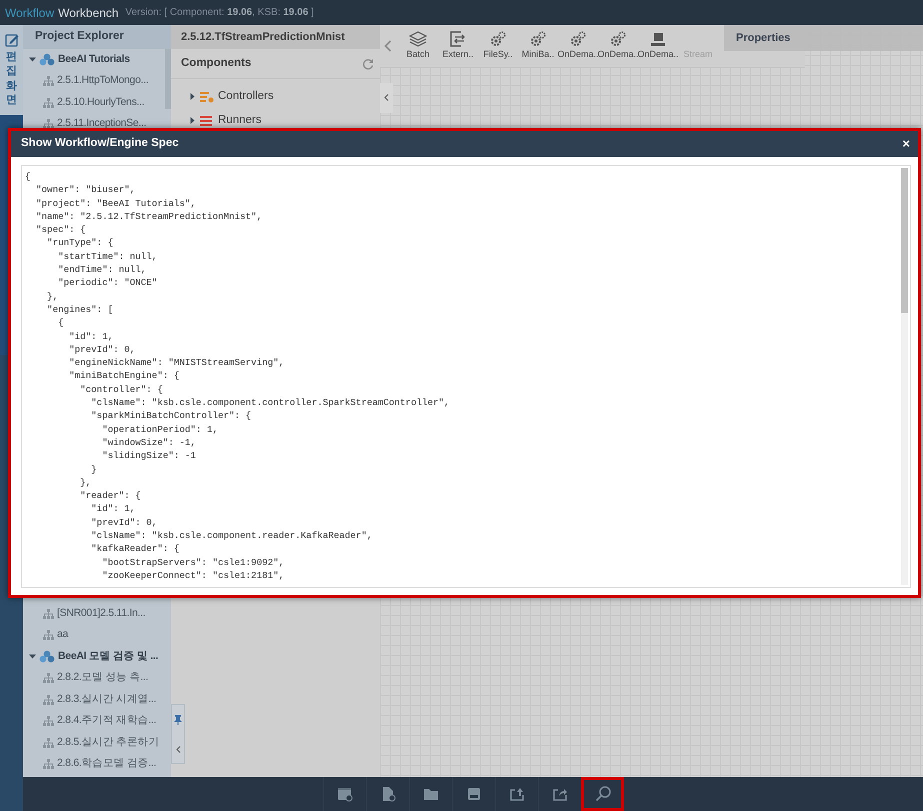 The width and height of the screenshot is (923, 811). Describe the element at coordinates (11, 40) in the screenshot. I see `edit-icon` at that location.